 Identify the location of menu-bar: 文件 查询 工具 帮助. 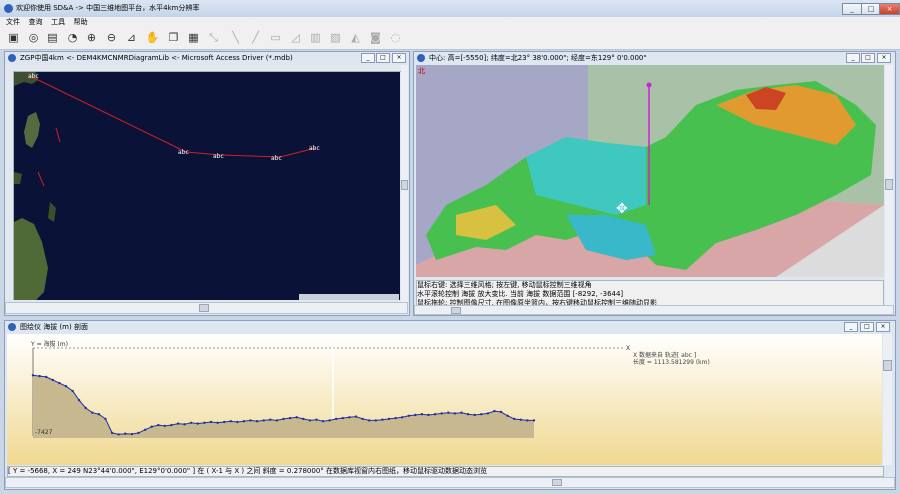
(450, 22).